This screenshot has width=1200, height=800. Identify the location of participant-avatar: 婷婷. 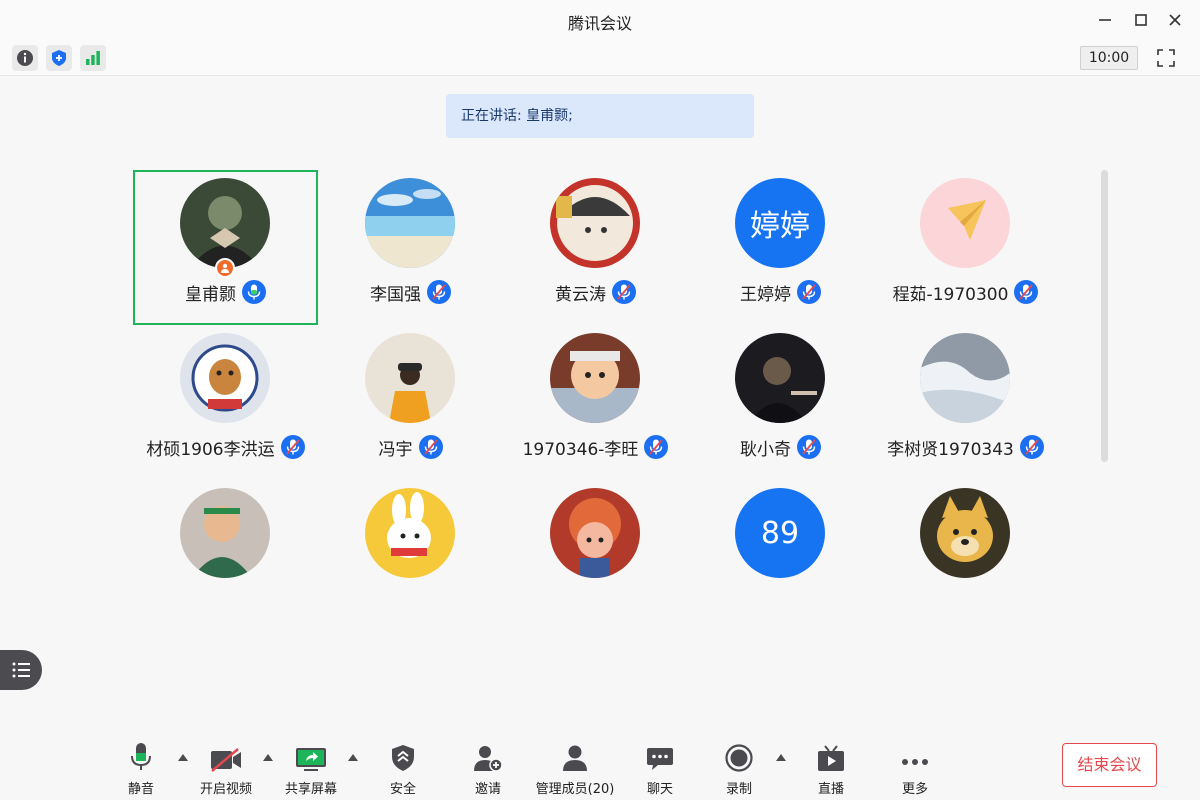
(780, 223).